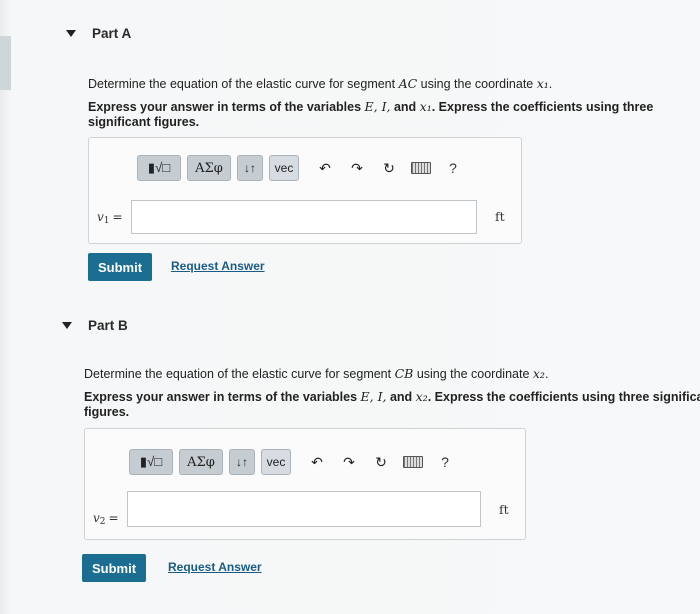 The image size is (700, 614). I want to click on v2-label: v2 =, so click(106, 519).